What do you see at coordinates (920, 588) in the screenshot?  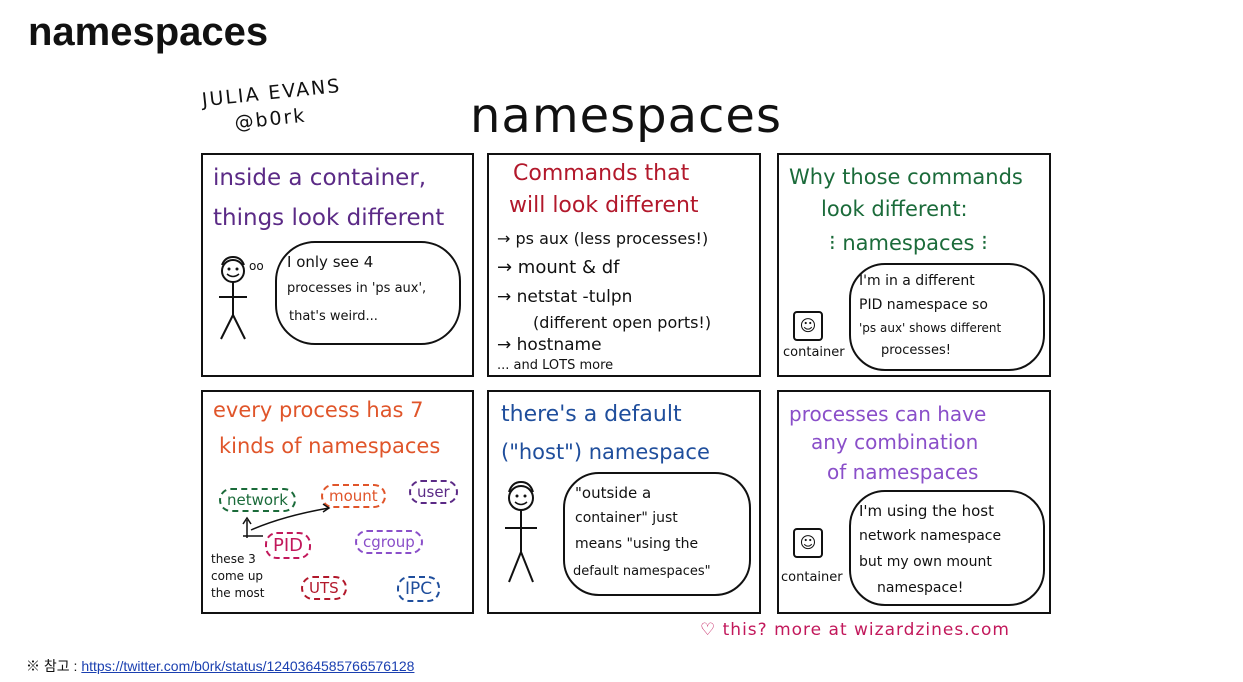 I see `speech-line: namespace!` at bounding box center [920, 588].